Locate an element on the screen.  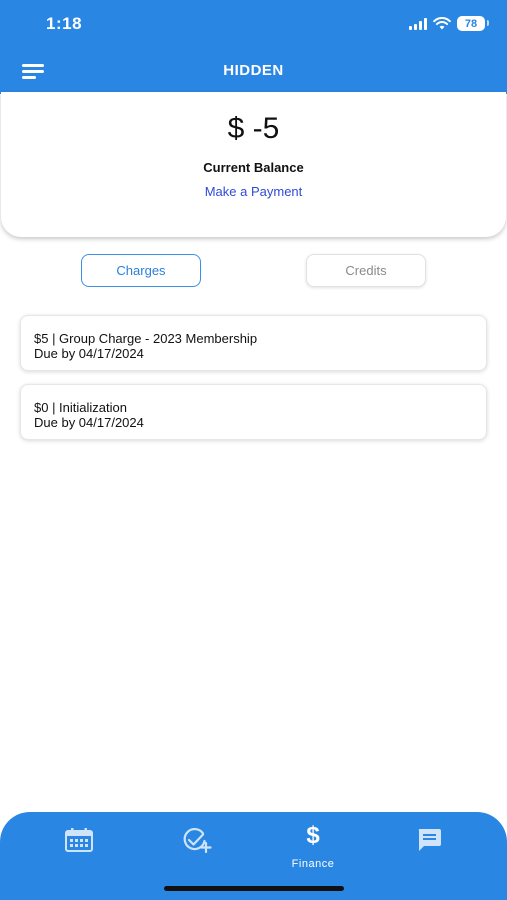
chat-icon is located at coordinates (429, 840).